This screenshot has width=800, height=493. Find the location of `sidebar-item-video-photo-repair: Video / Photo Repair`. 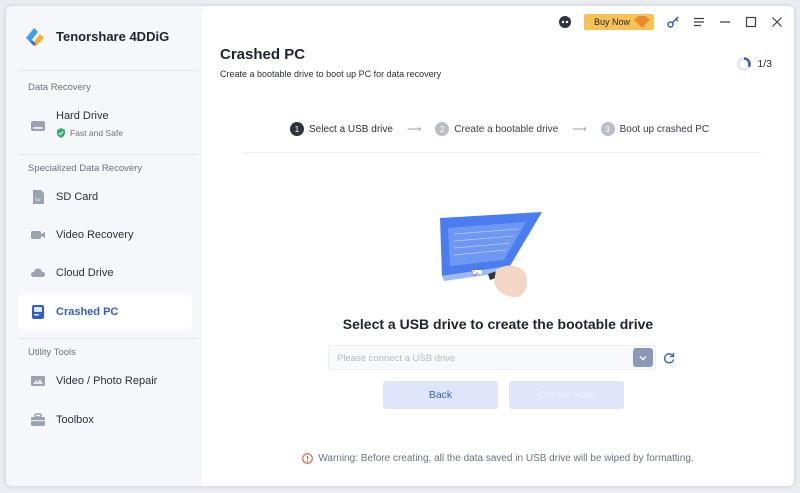

sidebar-item-video-photo-repair: Video / Photo Repair is located at coordinates (105, 381).